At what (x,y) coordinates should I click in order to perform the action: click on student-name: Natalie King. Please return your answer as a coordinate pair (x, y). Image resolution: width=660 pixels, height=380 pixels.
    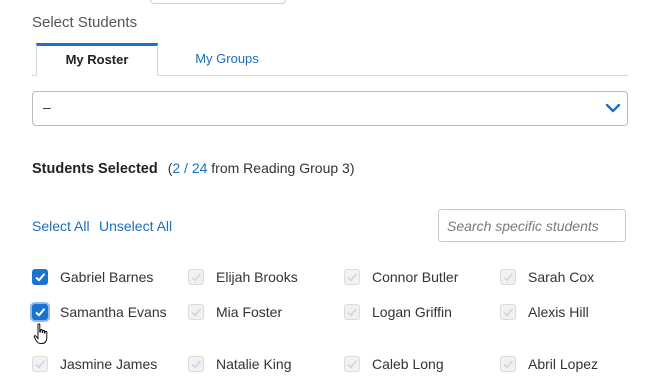
    Looking at the image, I should click on (254, 364).